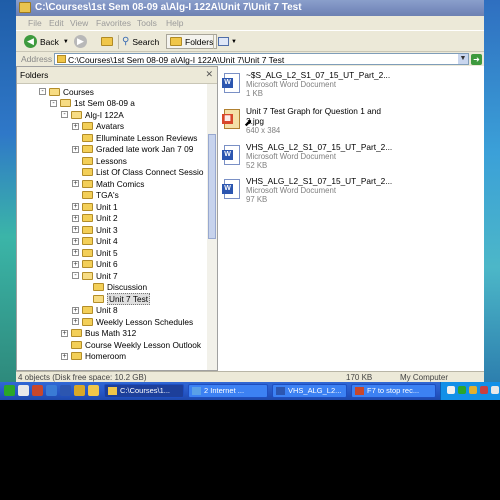  I want to click on tree-item: - Courses, so click(66, 91).